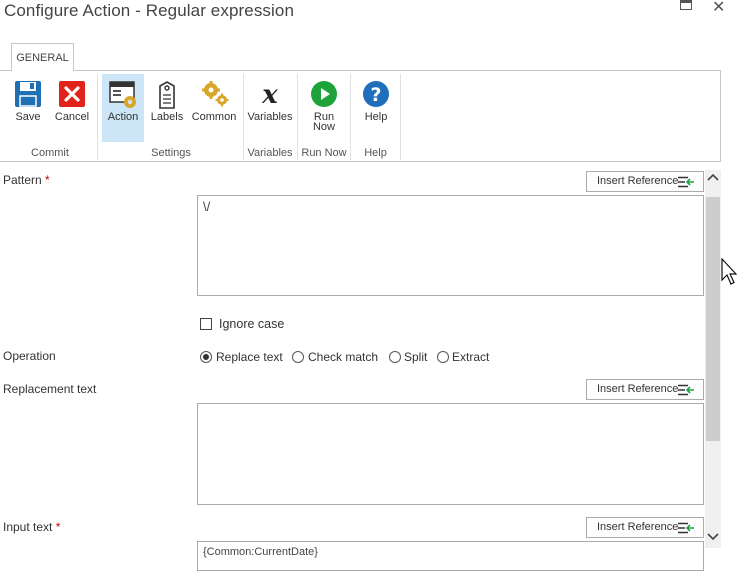  I want to click on radio-label-check-match: Check match, so click(343, 357).